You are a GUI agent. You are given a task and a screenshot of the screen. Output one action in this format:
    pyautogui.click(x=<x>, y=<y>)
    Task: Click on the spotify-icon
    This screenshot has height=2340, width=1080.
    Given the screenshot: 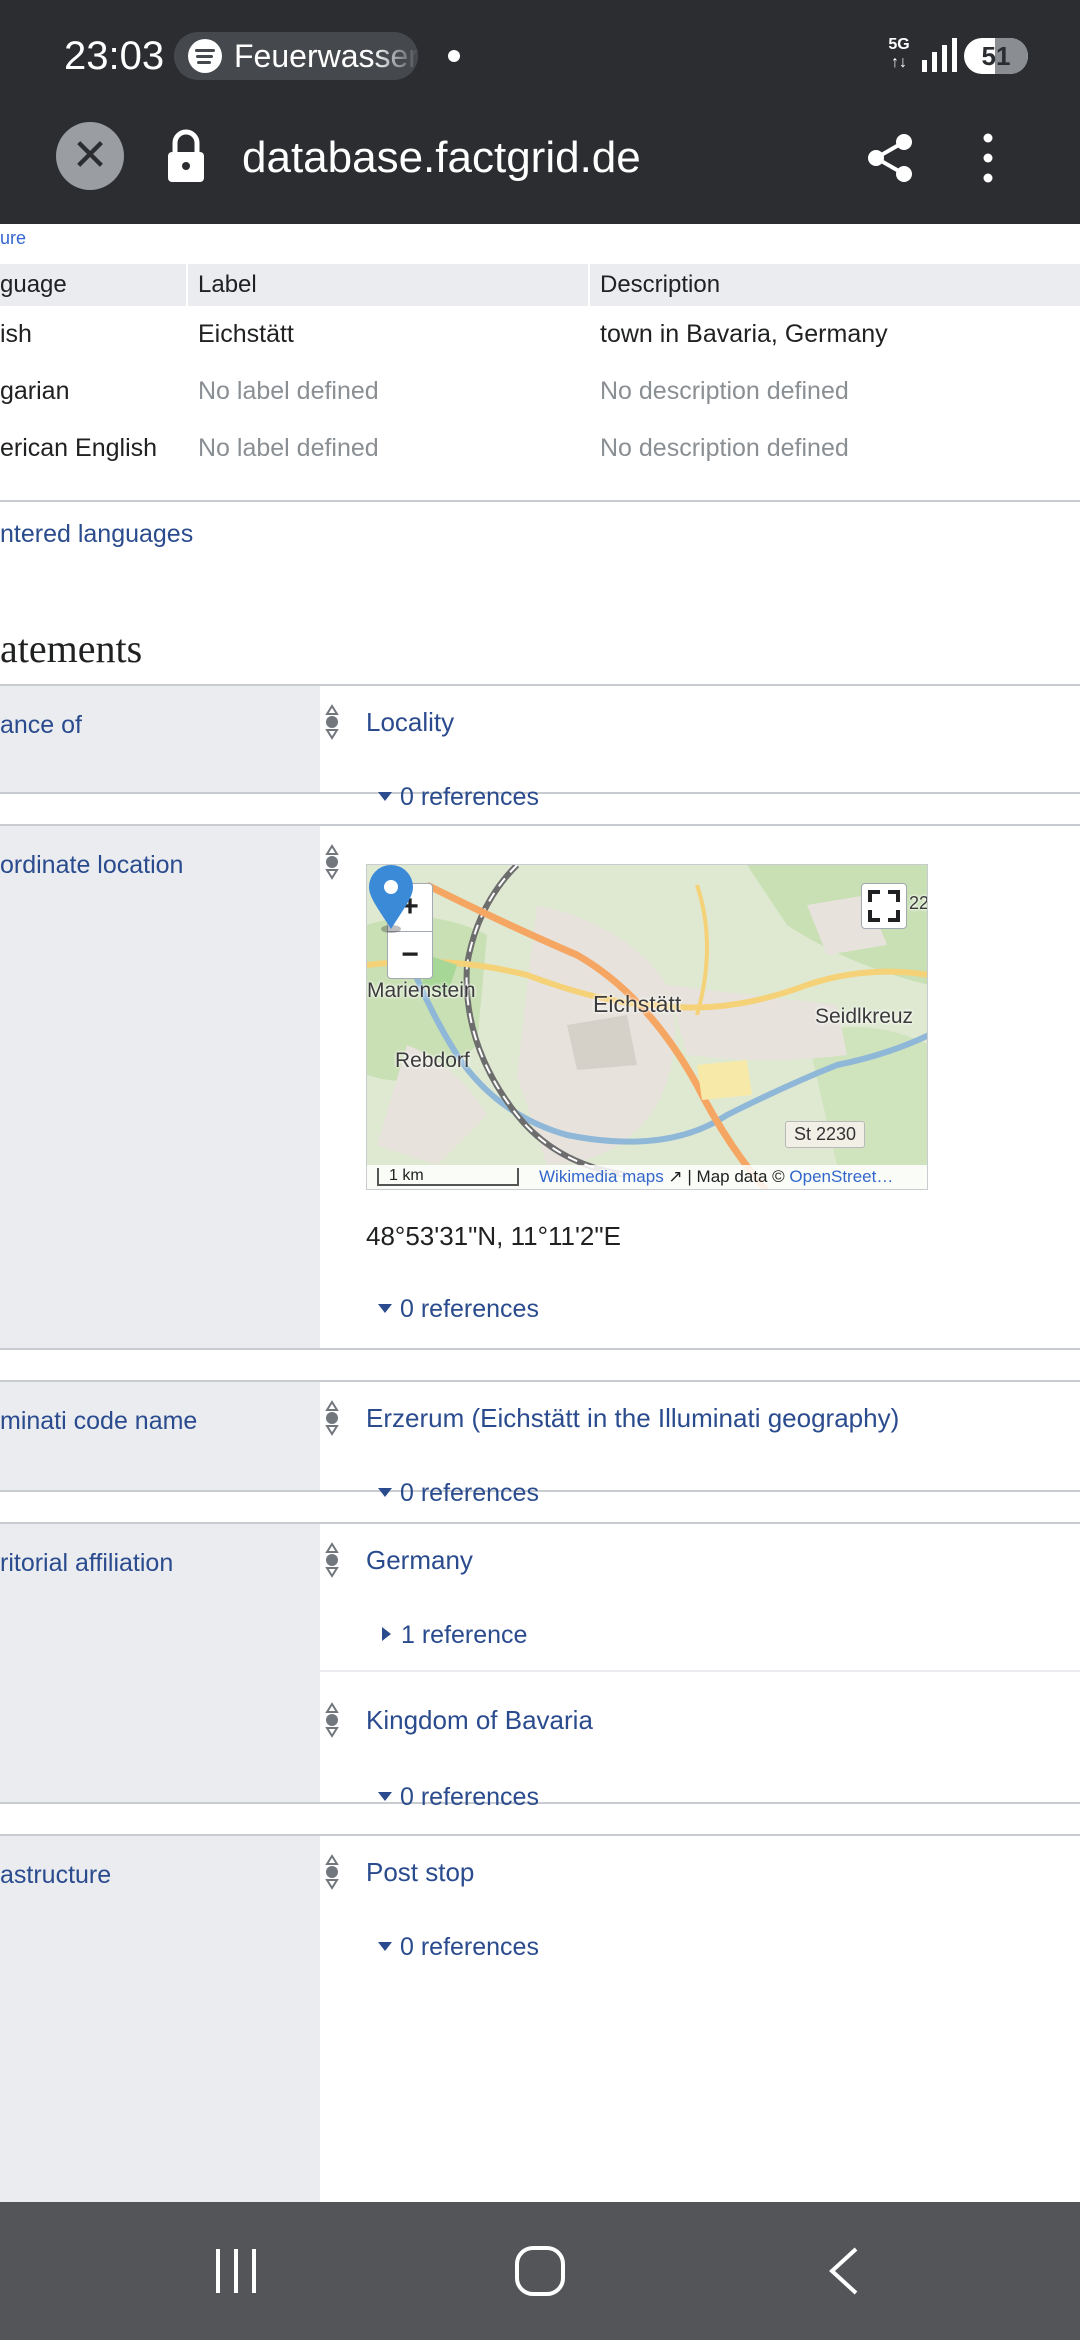 What is the action you would take?
    pyautogui.click(x=205, y=56)
    